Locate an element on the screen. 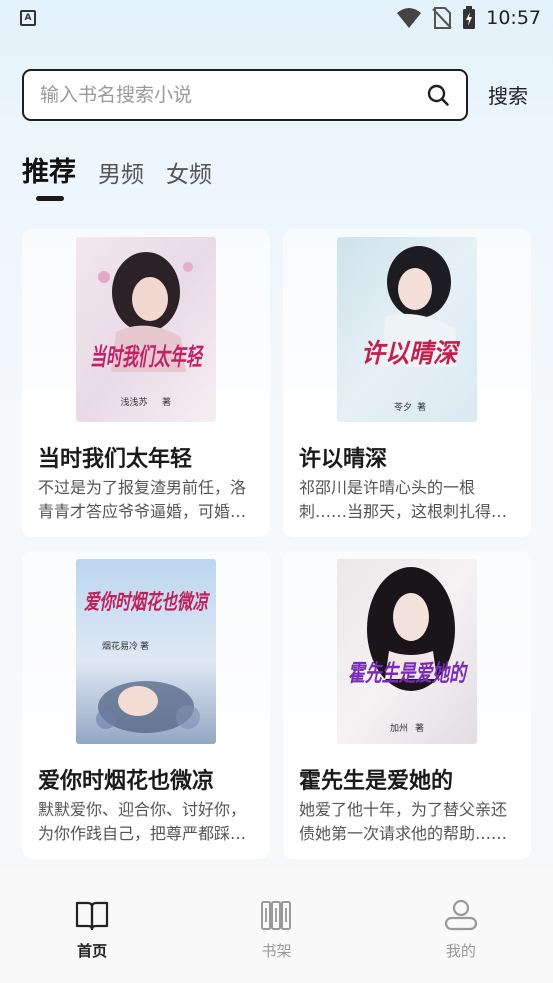 The image size is (553, 983). cover-author: 苓夕 is located at coordinates (403, 407).